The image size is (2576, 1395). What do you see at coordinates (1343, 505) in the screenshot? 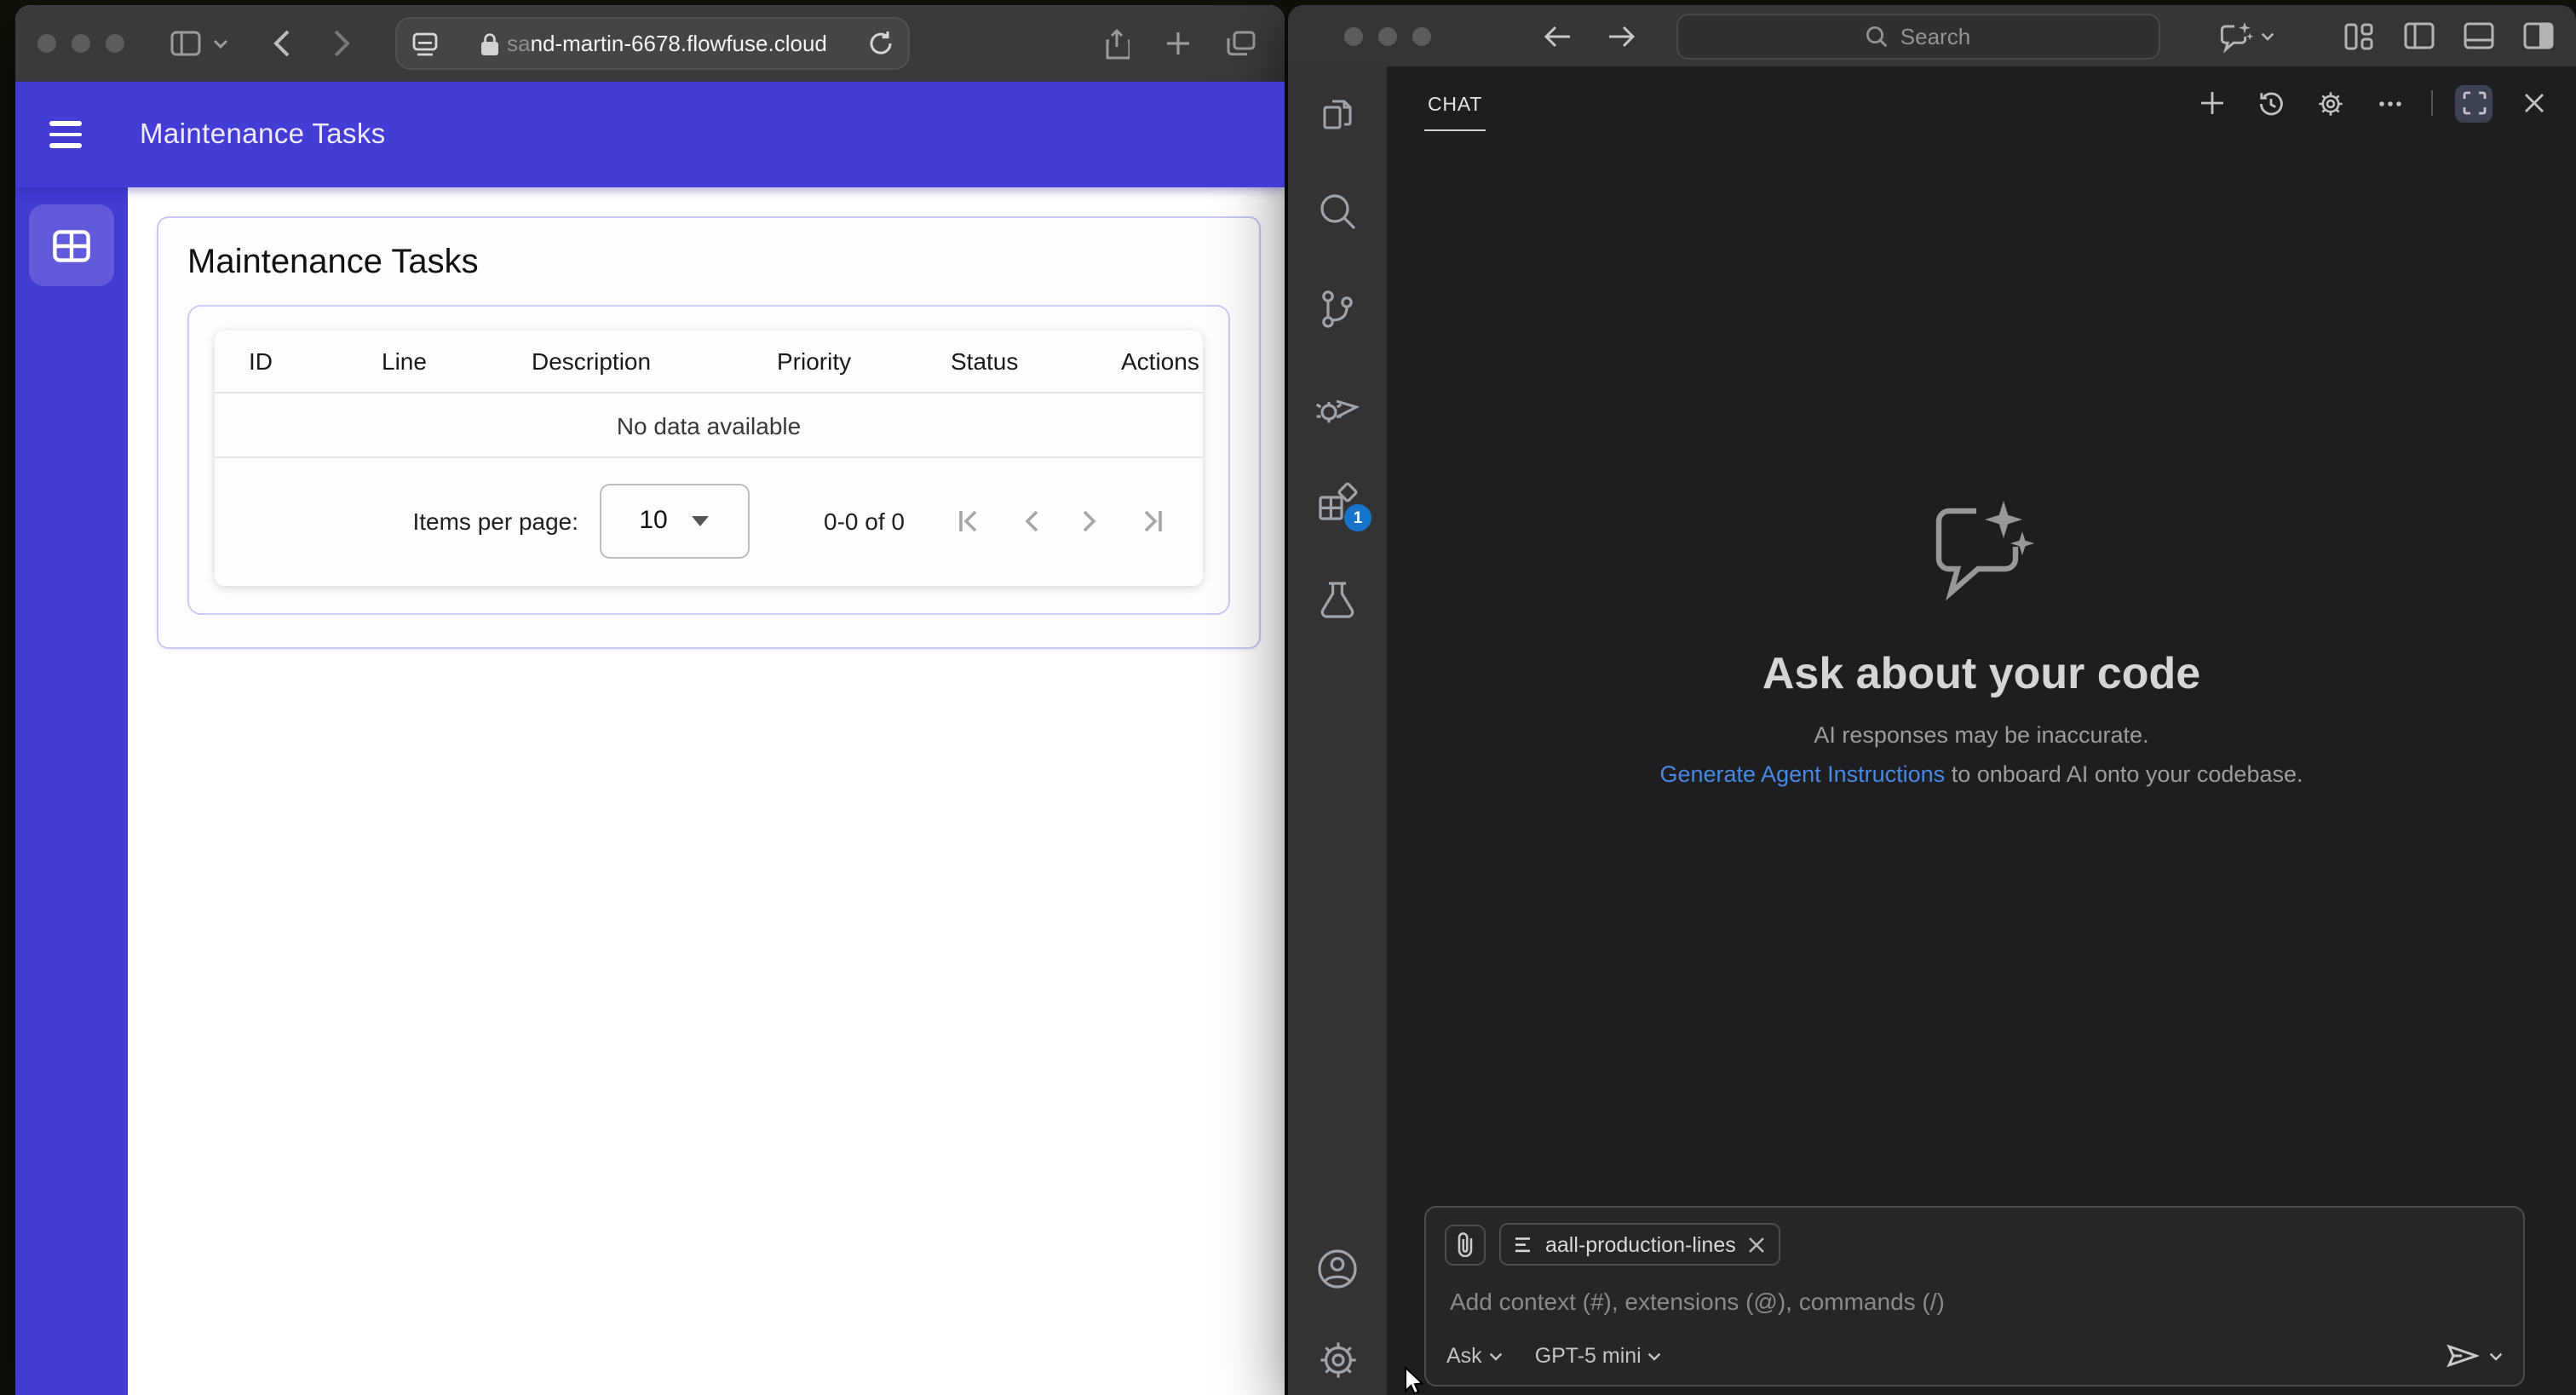
I see `extensions-icon: 1` at bounding box center [1343, 505].